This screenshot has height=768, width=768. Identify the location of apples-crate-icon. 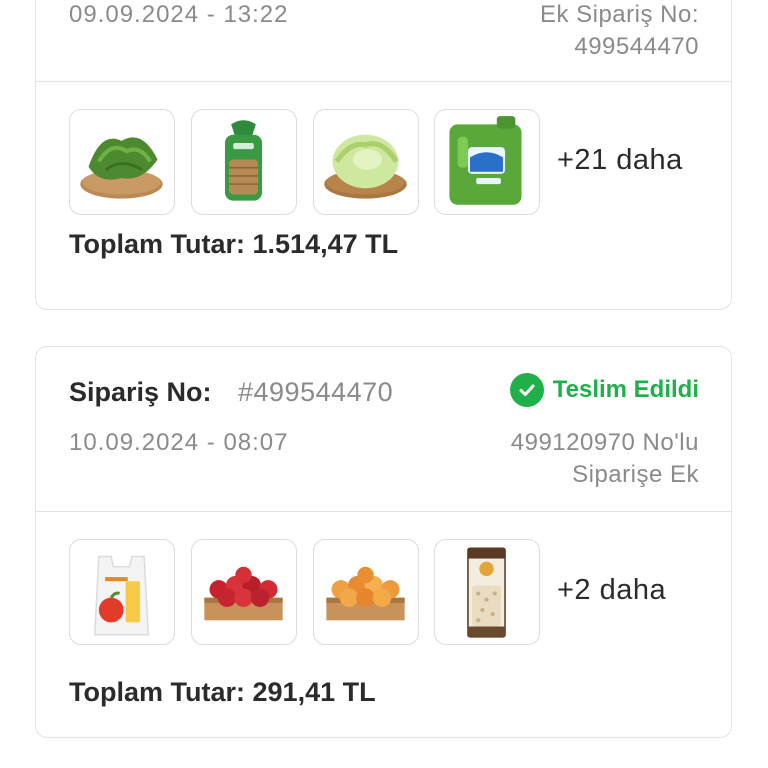
(243, 593).